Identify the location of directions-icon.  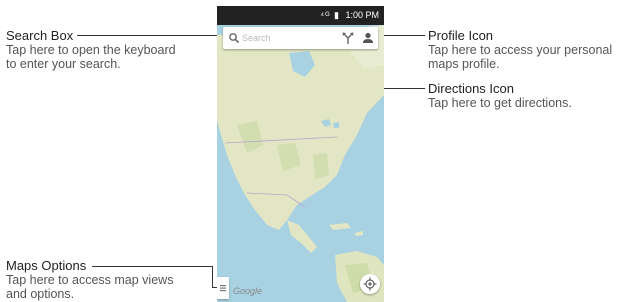
(348, 38).